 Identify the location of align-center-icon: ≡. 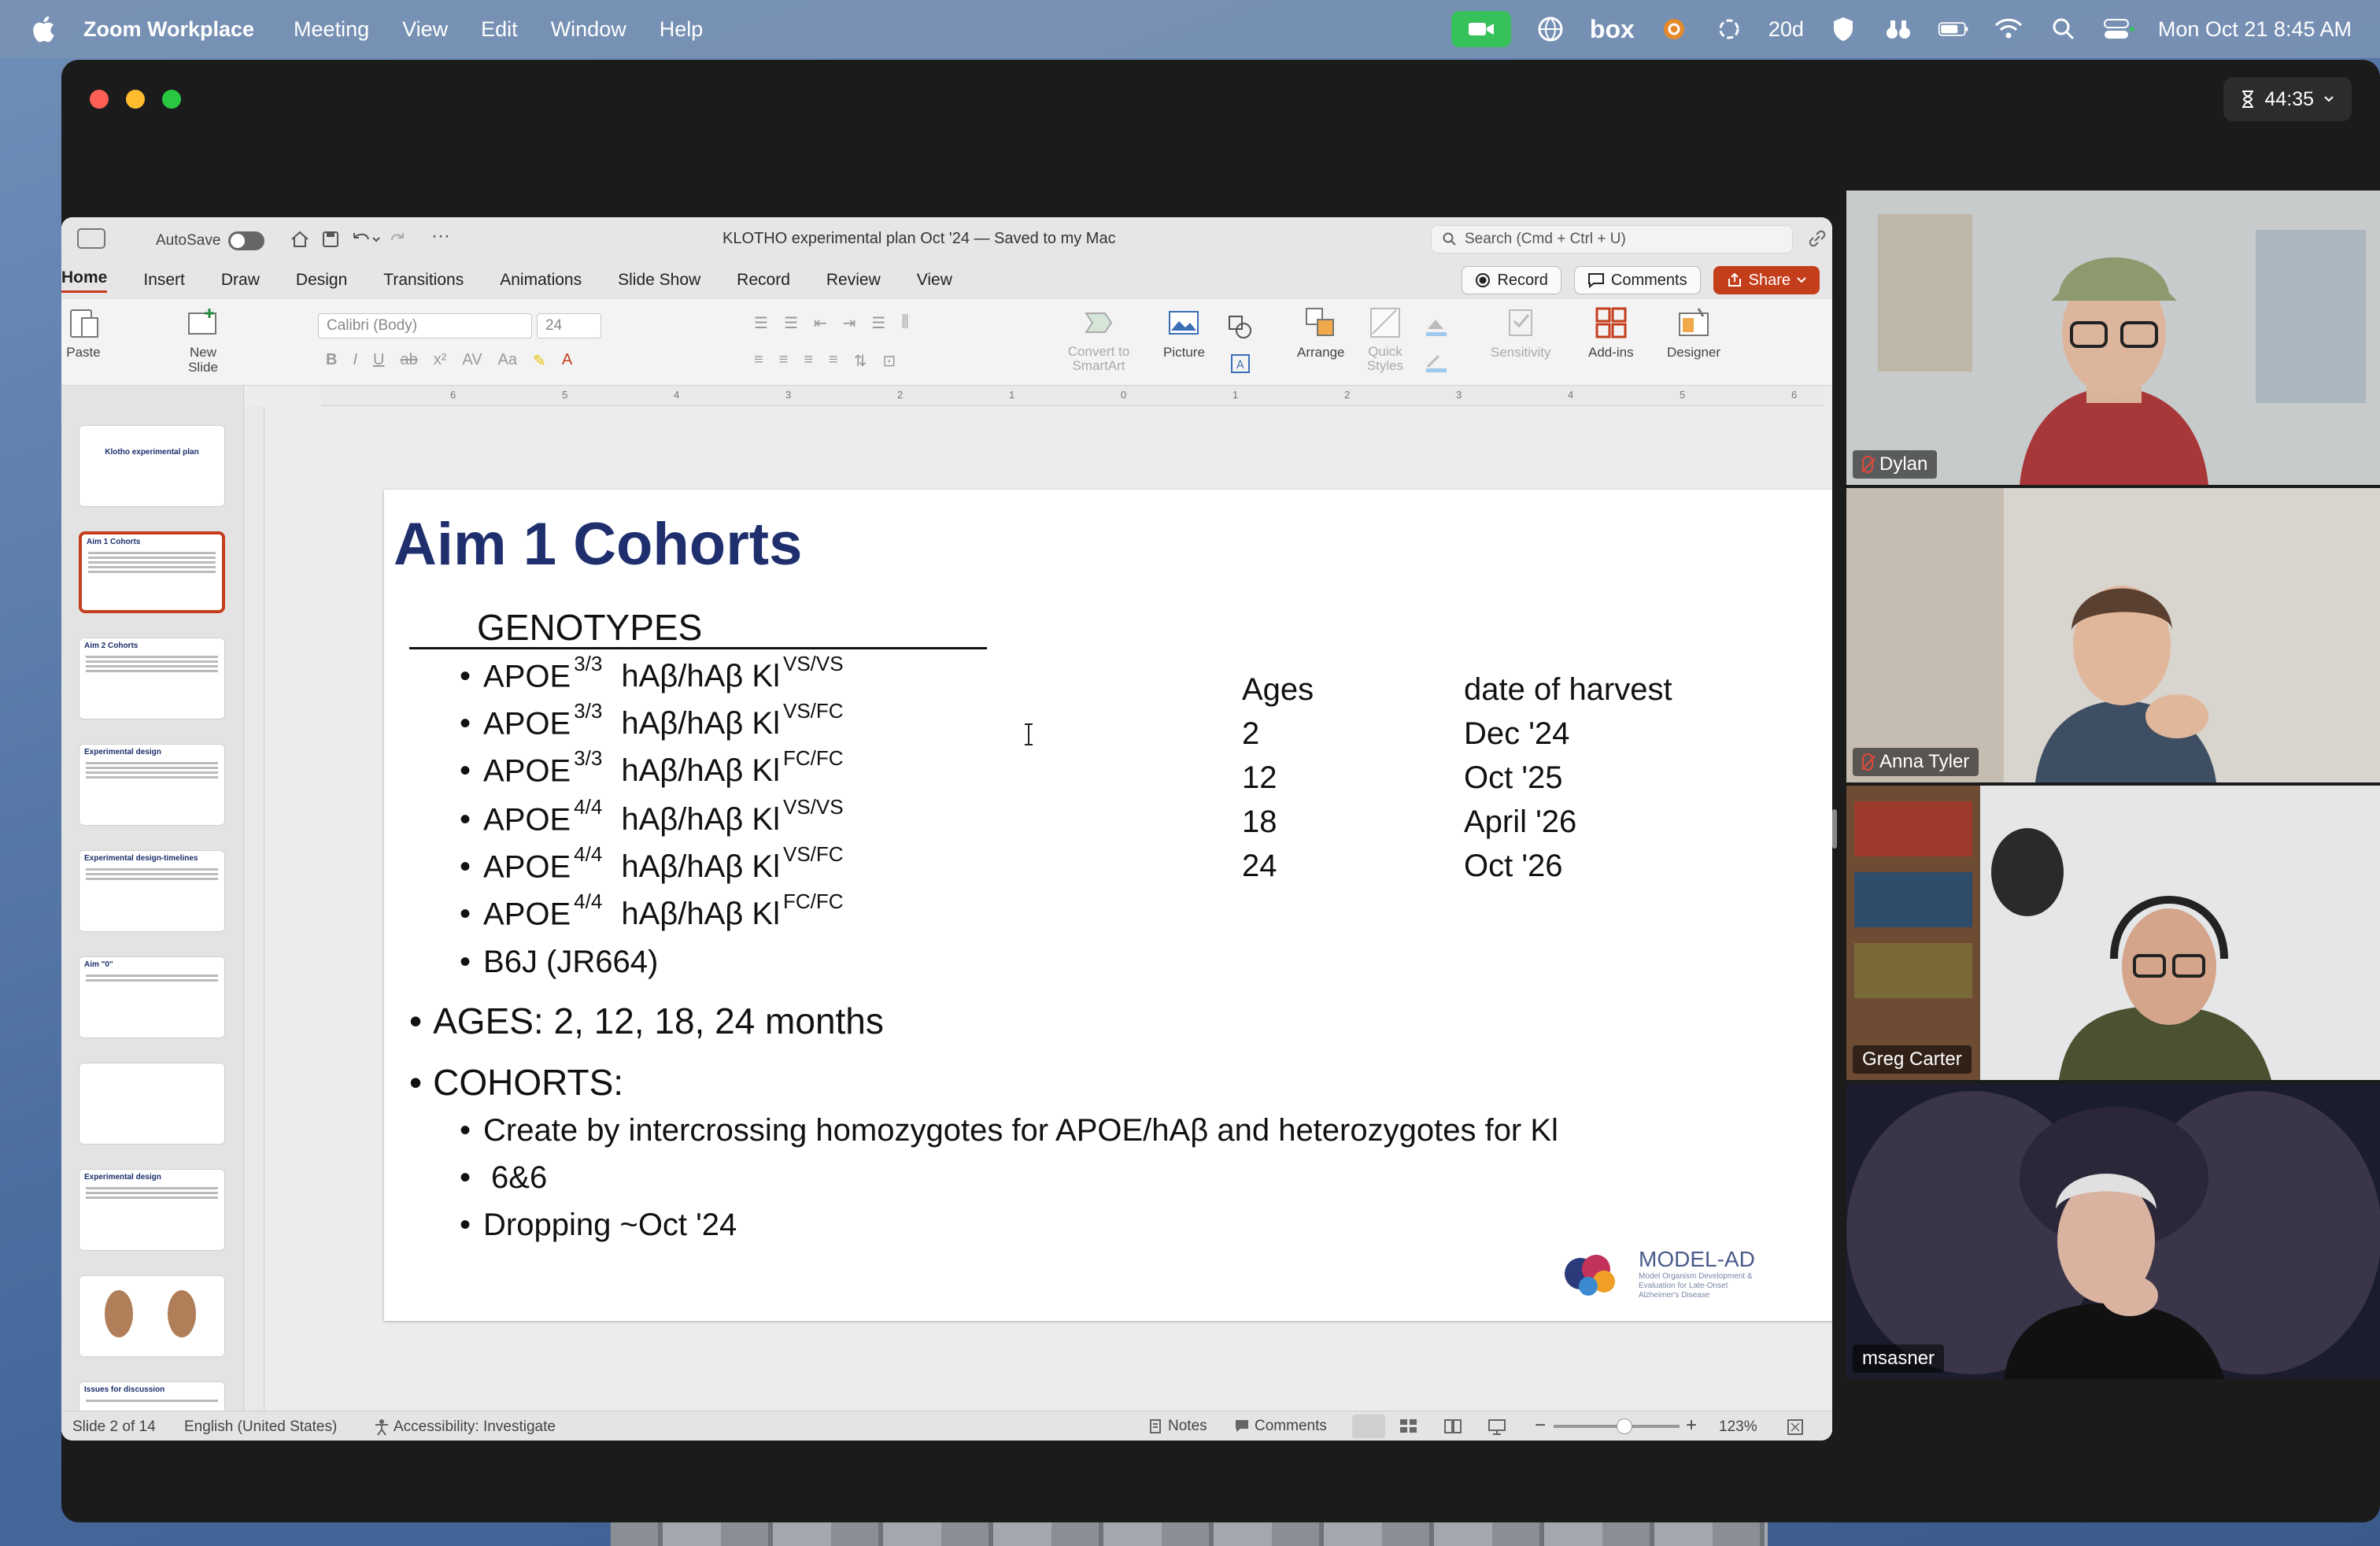
(784, 361).